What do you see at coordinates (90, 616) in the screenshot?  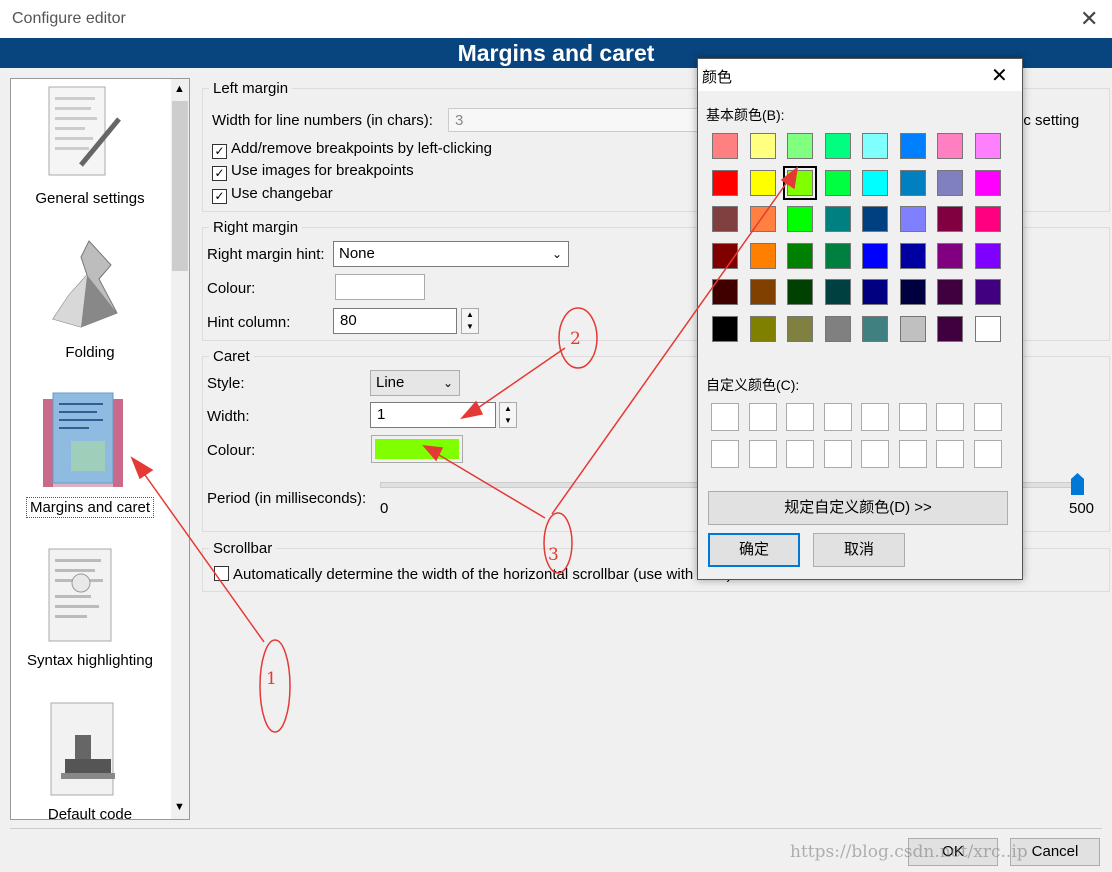 I see `sidebar-item-syntax-highlighting: Syntax highlighting` at bounding box center [90, 616].